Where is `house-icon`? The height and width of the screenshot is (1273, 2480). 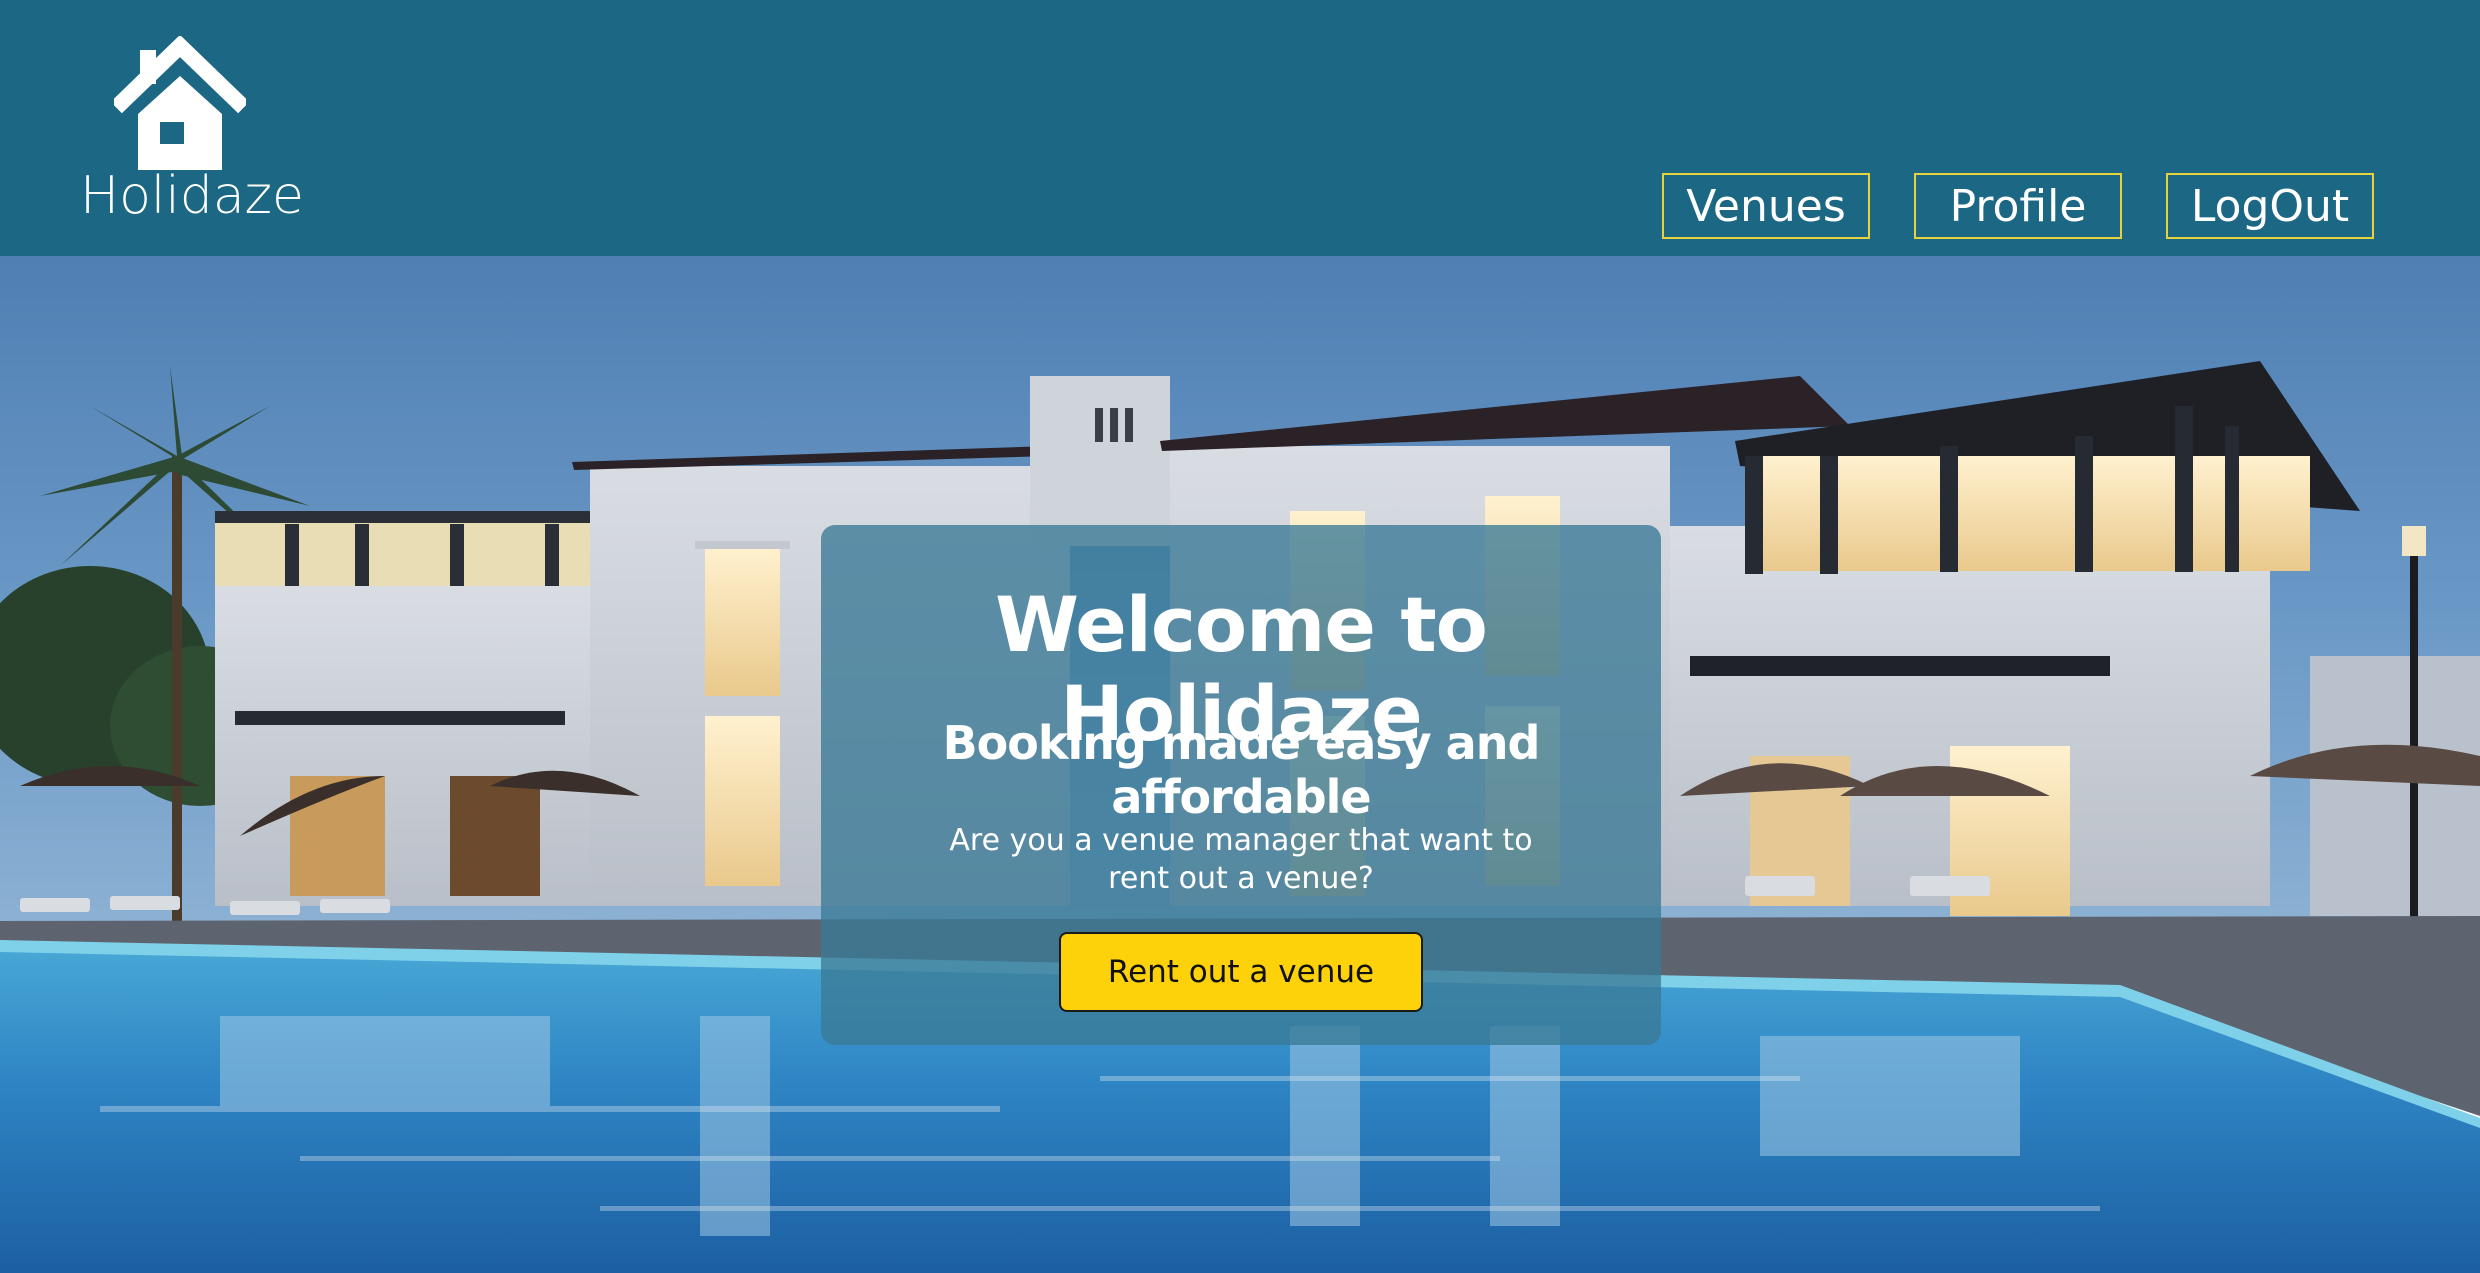 house-icon is located at coordinates (180, 103).